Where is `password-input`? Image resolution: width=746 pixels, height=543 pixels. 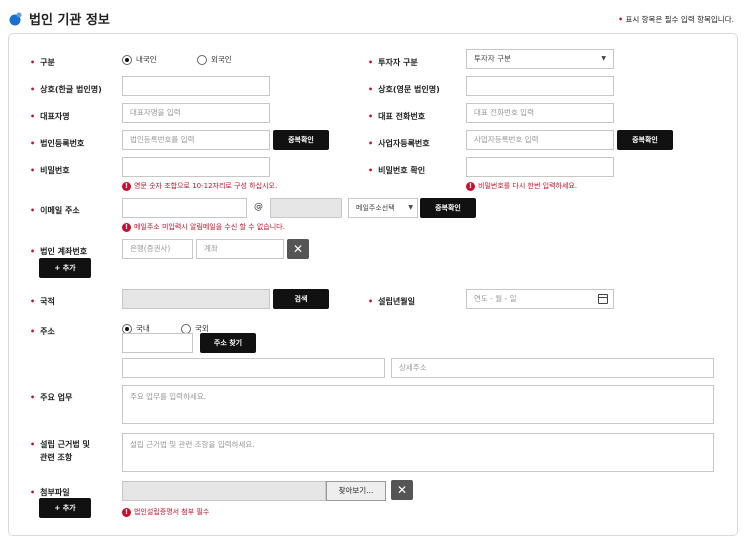 password-input is located at coordinates (196, 167).